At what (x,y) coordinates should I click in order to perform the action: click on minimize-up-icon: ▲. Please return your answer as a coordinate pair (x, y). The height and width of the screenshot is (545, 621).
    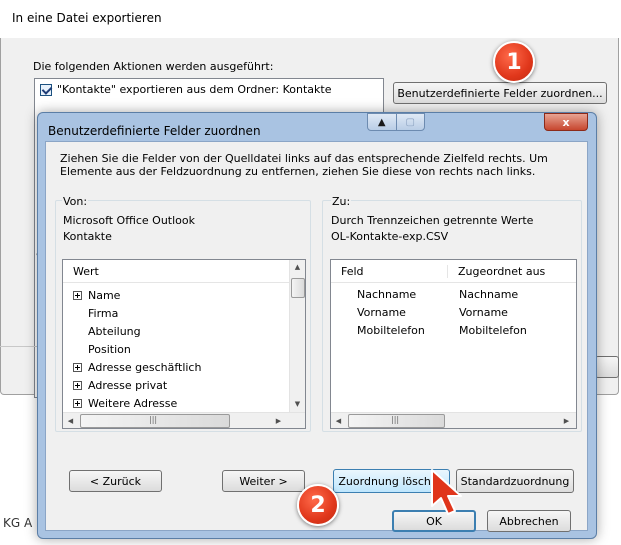
    Looking at the image, I should click on (382, 122).